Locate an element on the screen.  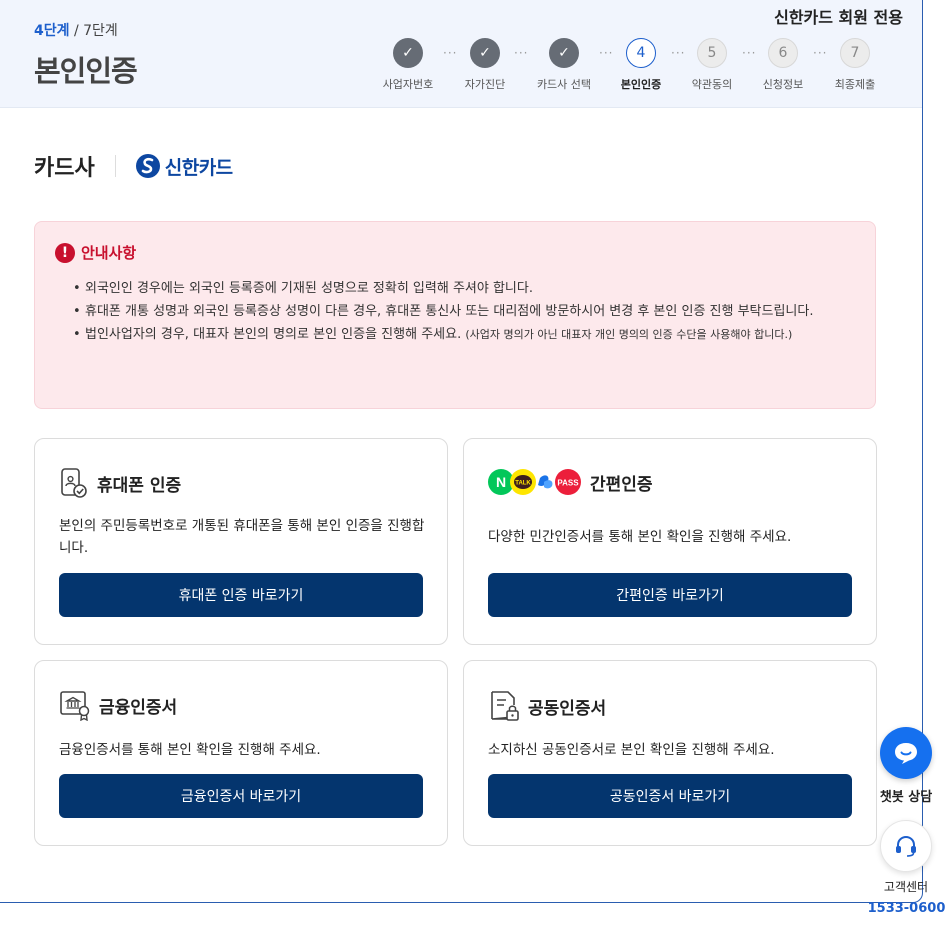
step-5: 5 약관동의 is located at coordinates (712, 65).